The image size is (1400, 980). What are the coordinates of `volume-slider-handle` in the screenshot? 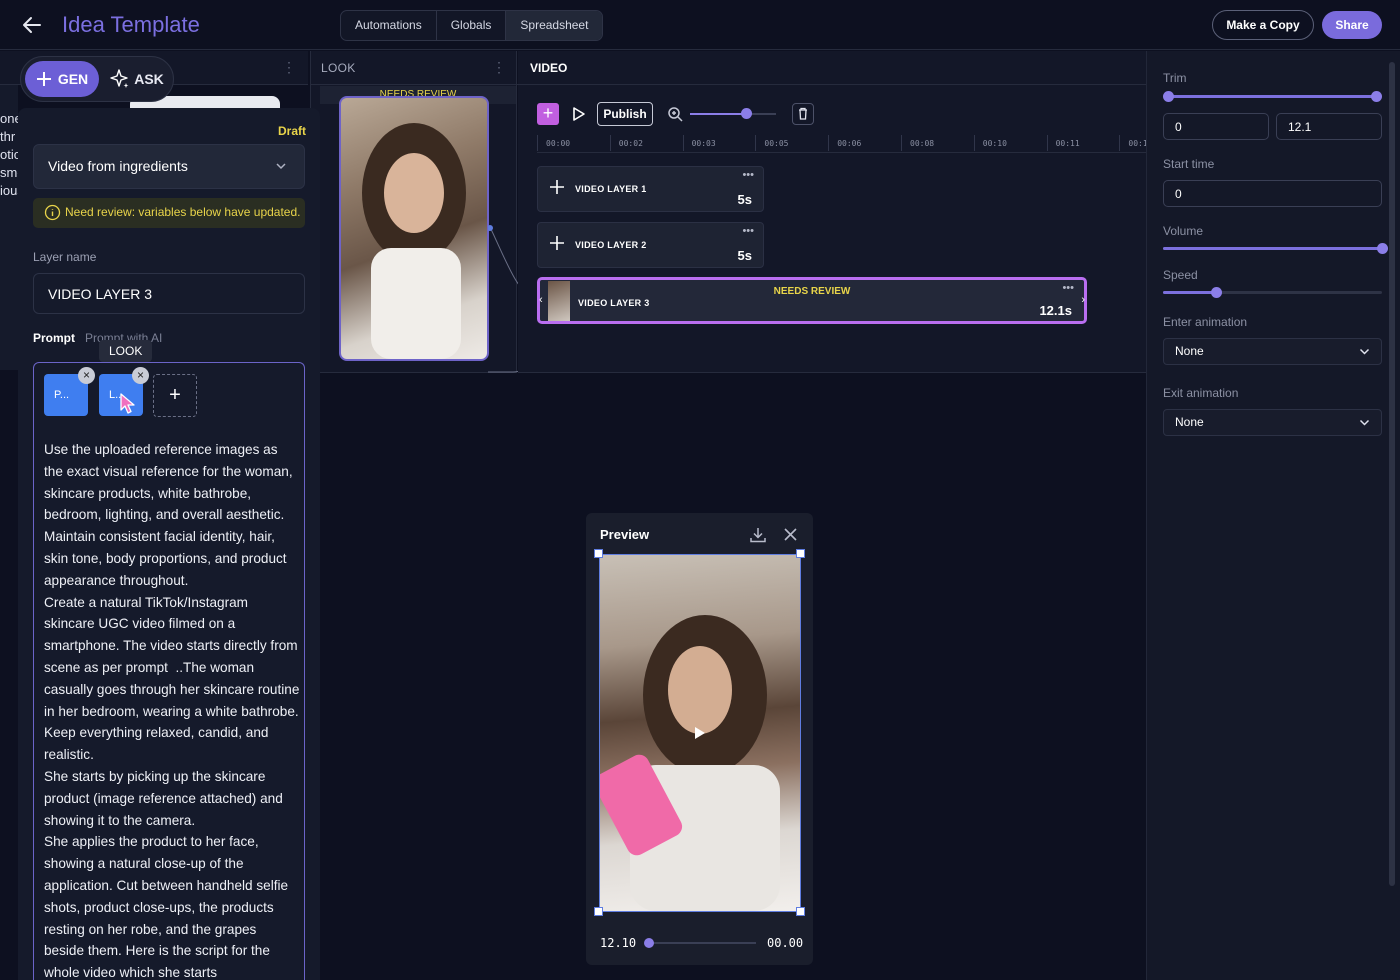 It's located at (1382, 248).